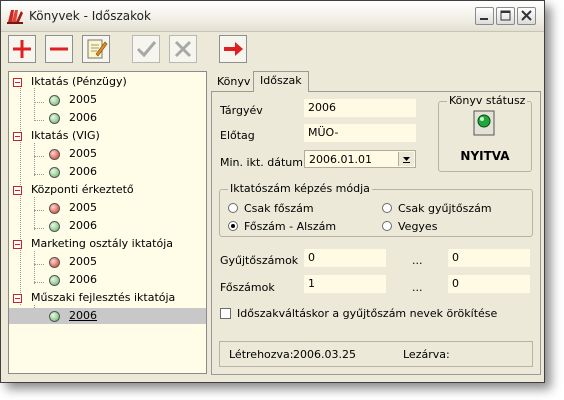  What do you see at coordinates (452, 227) in the screenshot?
I see `radio-vegyes: Vegyes` at bounding box center [452, 227].